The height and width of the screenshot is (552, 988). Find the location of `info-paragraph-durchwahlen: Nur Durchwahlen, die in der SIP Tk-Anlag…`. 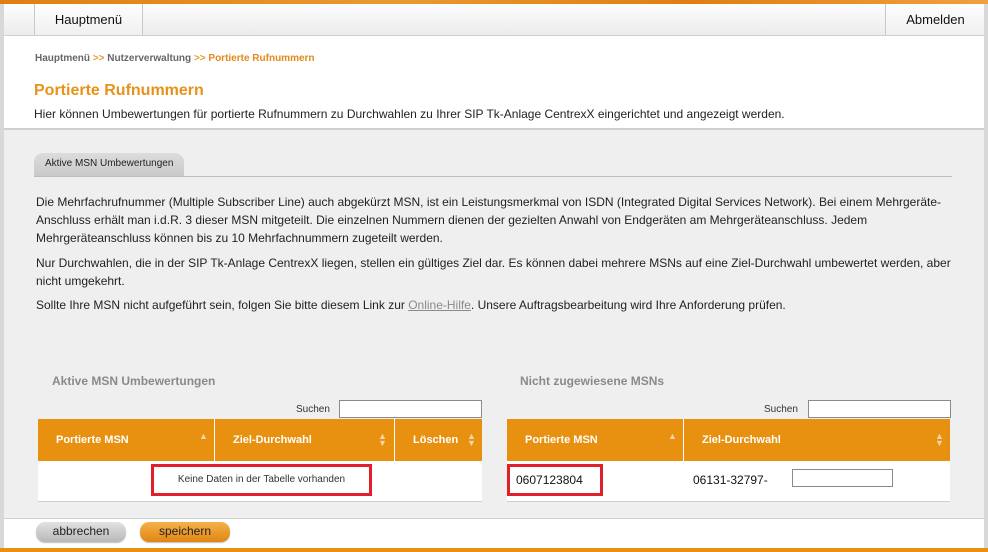

info-paragraph-durchwahlen: Nur Durchwahlen, die in der SIP Tk-Anlag… is located at coordinates (493, 272).